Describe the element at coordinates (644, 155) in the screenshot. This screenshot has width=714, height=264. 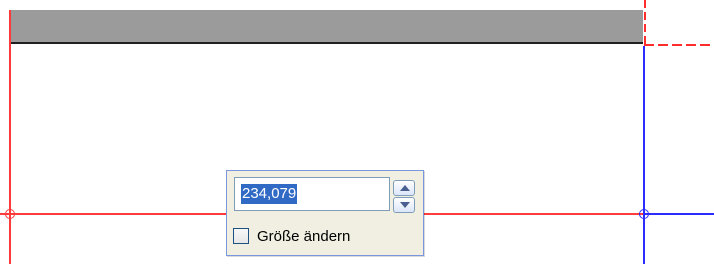
I see `blue-vertical-guide` at that location.